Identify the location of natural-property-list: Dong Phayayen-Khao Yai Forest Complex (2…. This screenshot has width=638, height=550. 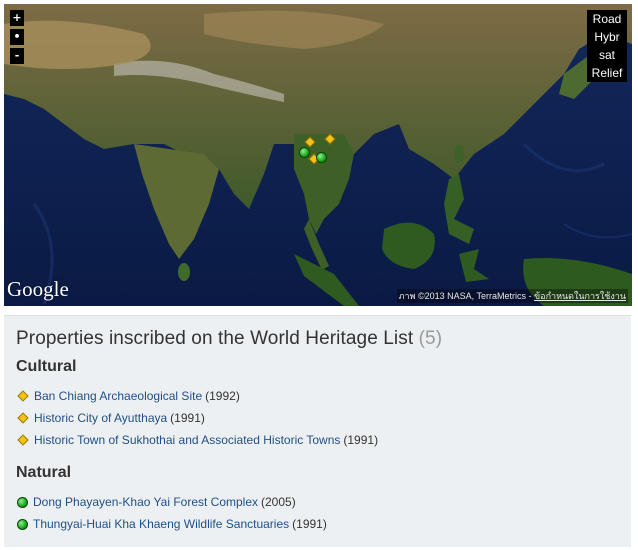
(317, 513).